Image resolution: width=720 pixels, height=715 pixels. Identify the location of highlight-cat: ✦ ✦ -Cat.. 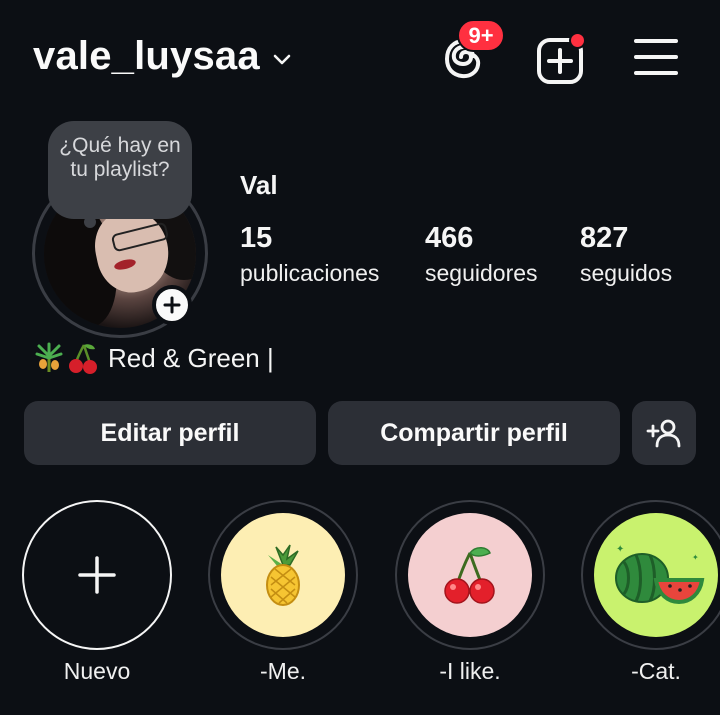
(650, 592).